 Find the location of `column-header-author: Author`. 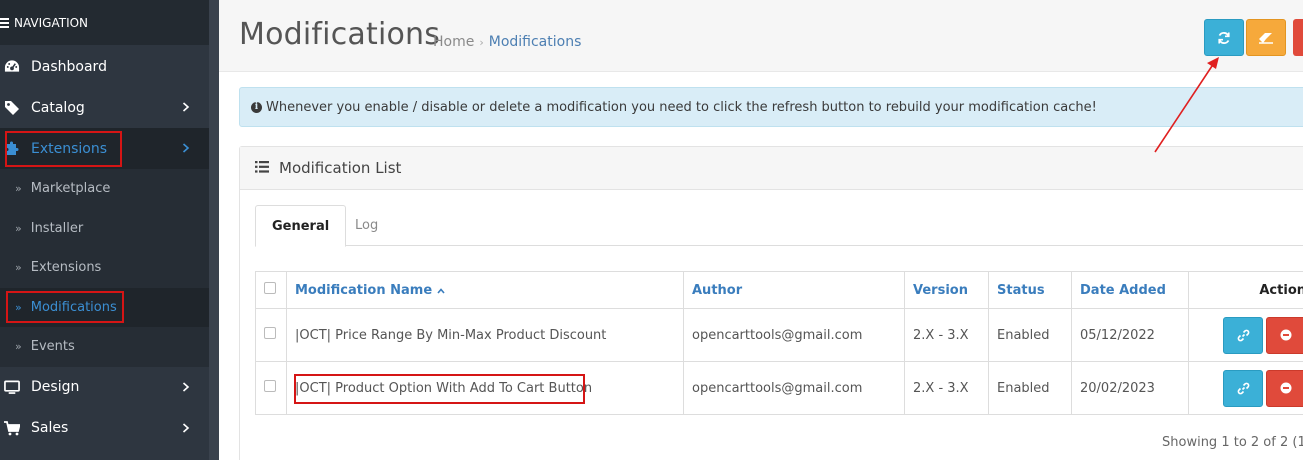

column-header-author: Author is located at coordinates (794, 290).